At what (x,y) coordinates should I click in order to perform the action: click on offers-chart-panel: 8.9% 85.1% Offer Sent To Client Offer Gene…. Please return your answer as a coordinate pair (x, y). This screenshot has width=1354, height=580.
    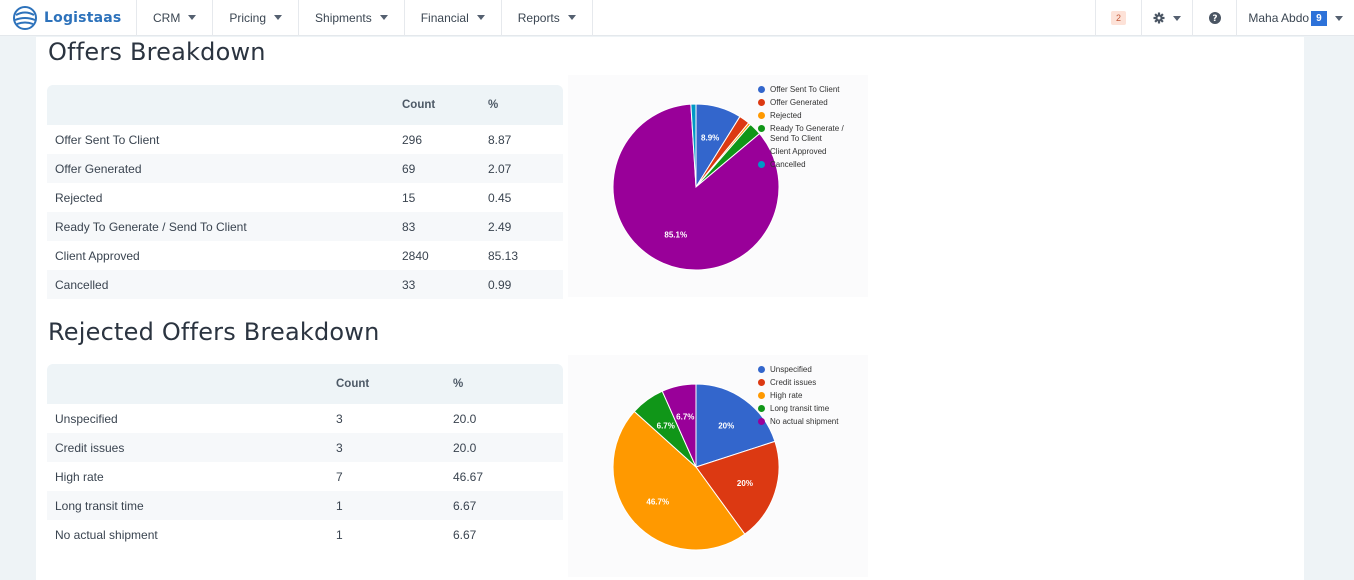
    Looking at the image, I should click on (718, 186).